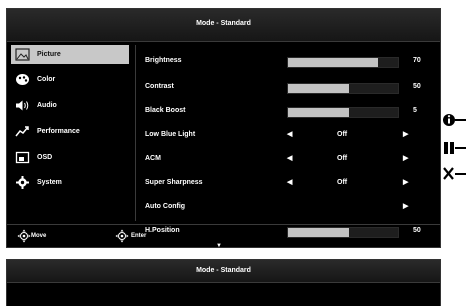 Image resolution: width=466 pixels, height=306 pixels. What do you see at coordinates (70, 182) in the screenshot?
I see `sidebar-item-system: System` at bounding box center [70, 182].